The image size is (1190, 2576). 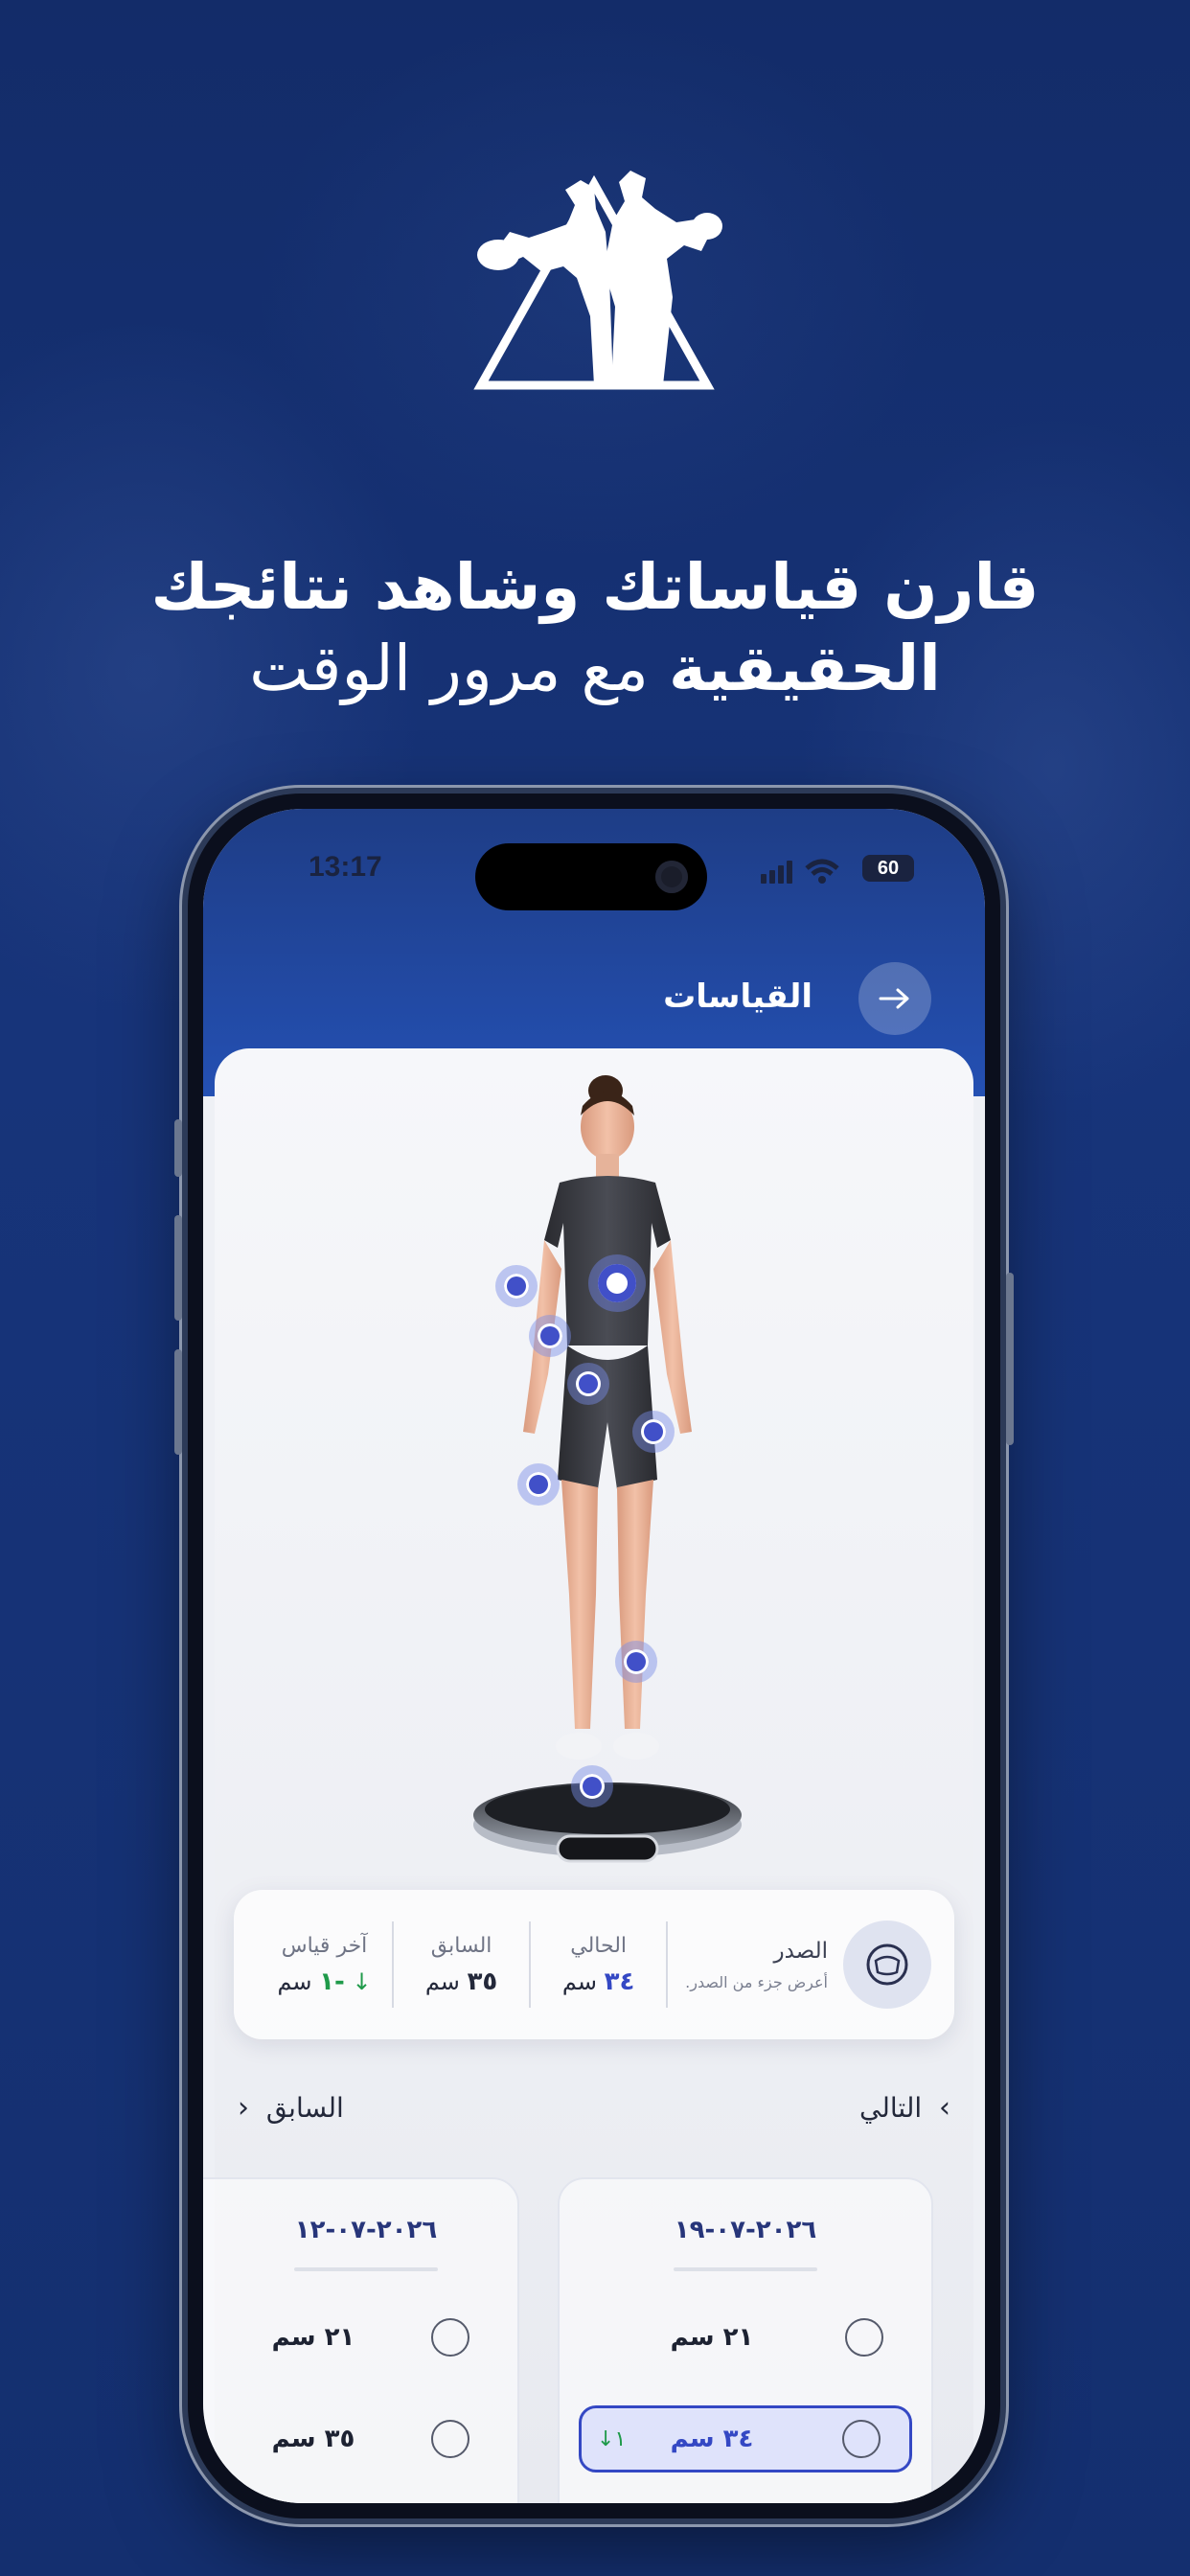 I want to click on current-number: ٣٤, so click(x=620, y=1981).